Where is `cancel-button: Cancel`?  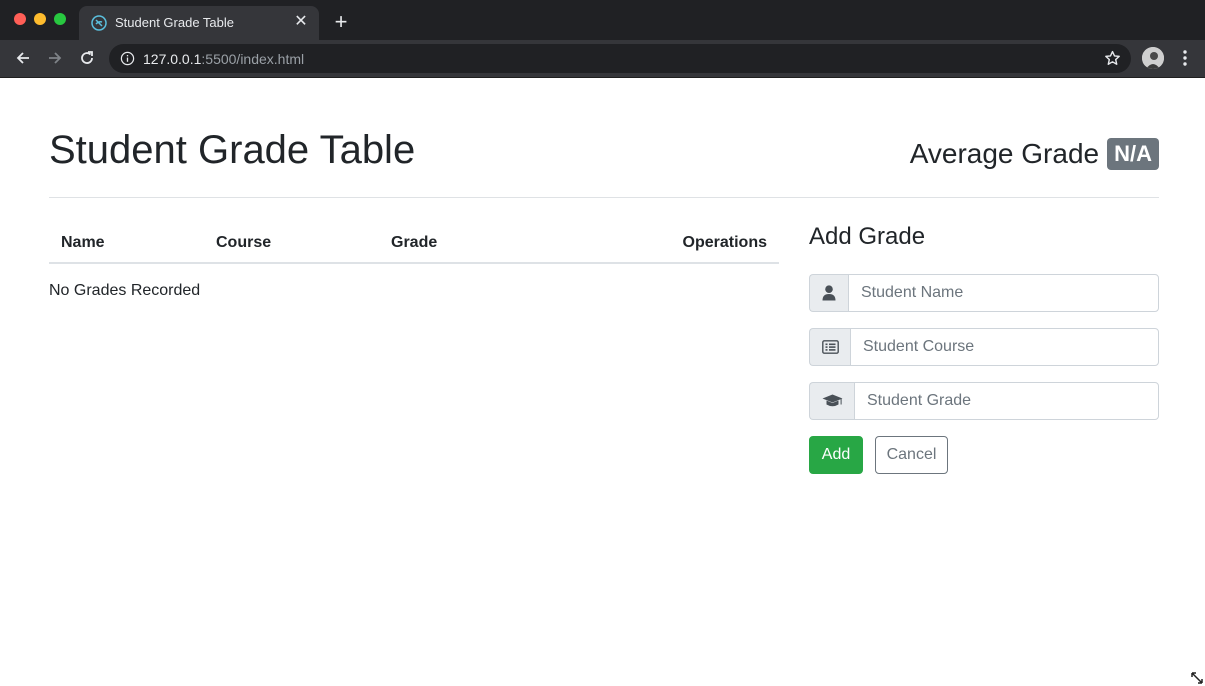 cancel-button: Cancel is located at coordinates (911, 455).